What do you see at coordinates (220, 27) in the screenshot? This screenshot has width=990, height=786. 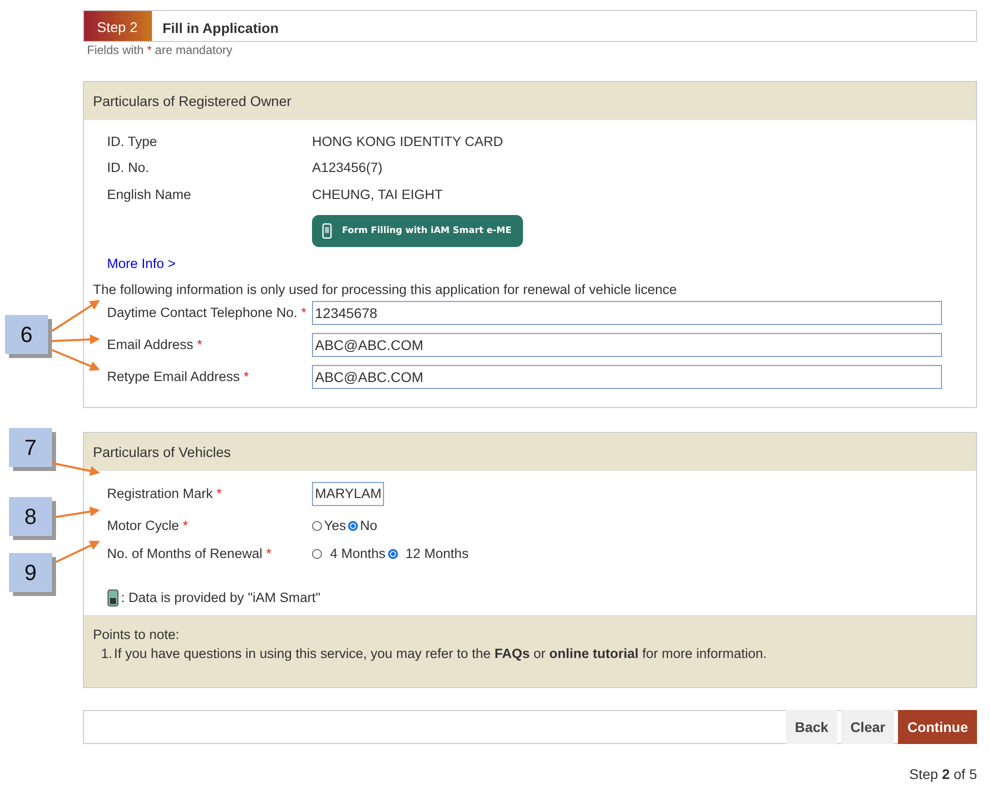 I see `step-title: Fill in Application` at bounding box center [220, 27].